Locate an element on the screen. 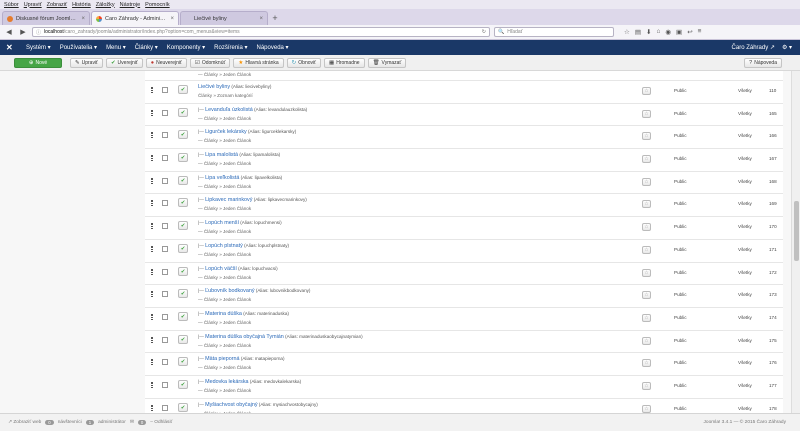  browser-tab: Čaro Záhrady - Administrácia× is located at coordinates (135, 18).